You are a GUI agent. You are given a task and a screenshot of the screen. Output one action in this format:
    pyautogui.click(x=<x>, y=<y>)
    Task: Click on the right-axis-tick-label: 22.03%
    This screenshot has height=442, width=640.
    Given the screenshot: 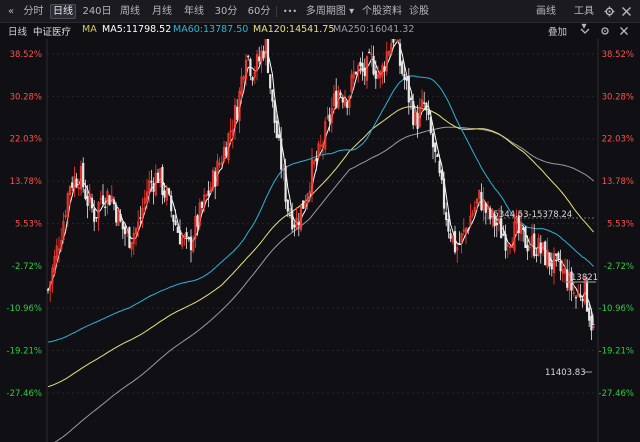 What is the action you would take?
    pyautogui.click(x=618, y=140)
    